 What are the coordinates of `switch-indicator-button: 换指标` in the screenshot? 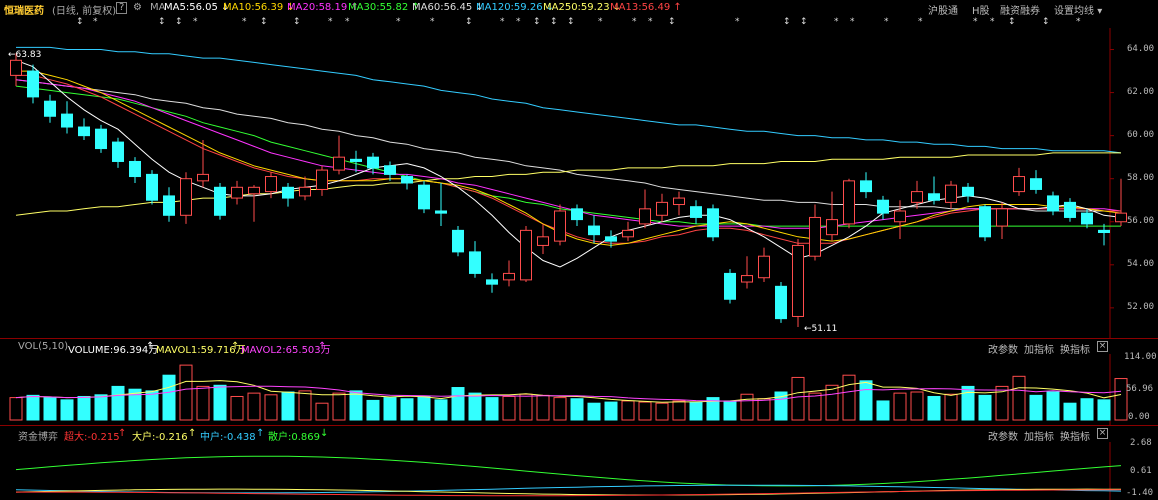 It's located at (1075, 435).